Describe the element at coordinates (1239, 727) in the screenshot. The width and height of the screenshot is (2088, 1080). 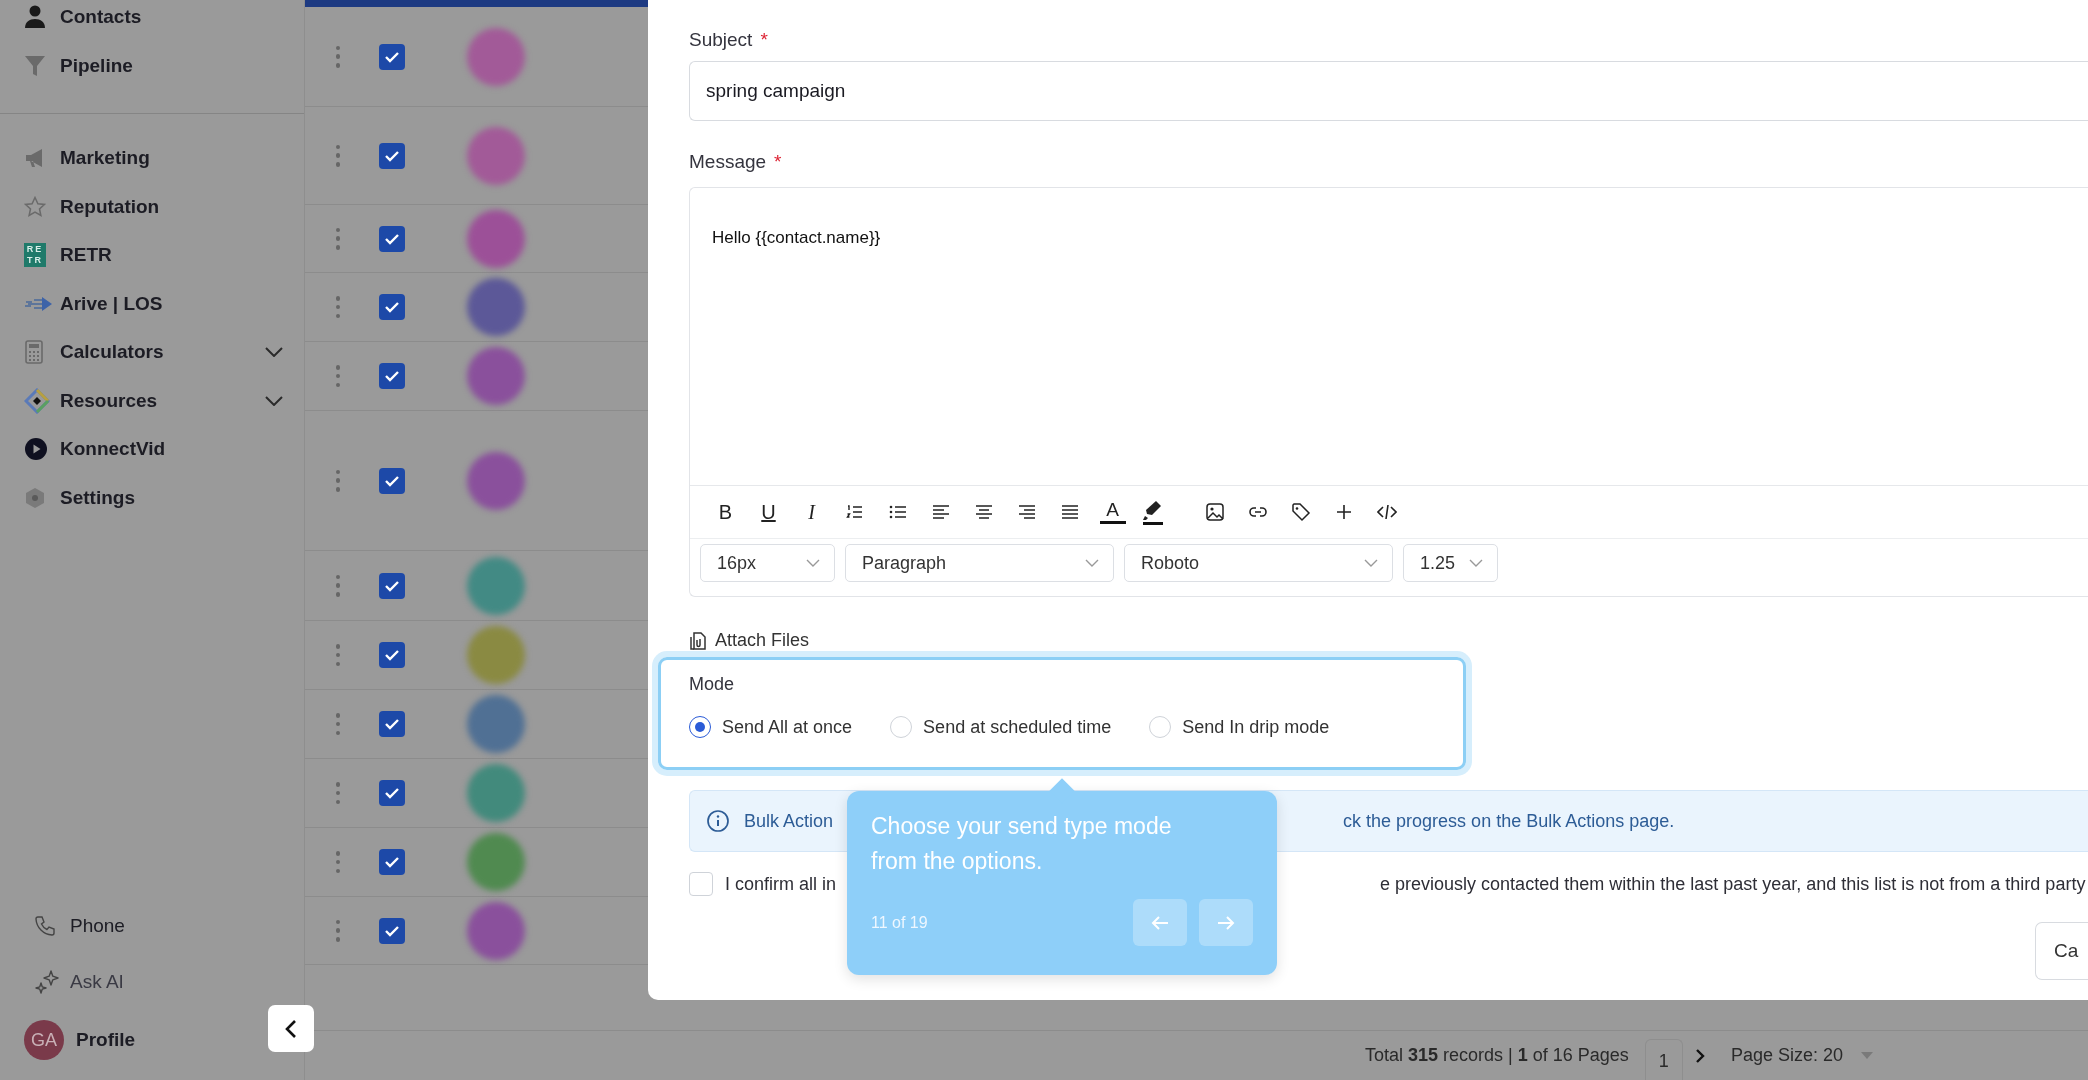
I see `radio-option: Send In drip mode` at that location.